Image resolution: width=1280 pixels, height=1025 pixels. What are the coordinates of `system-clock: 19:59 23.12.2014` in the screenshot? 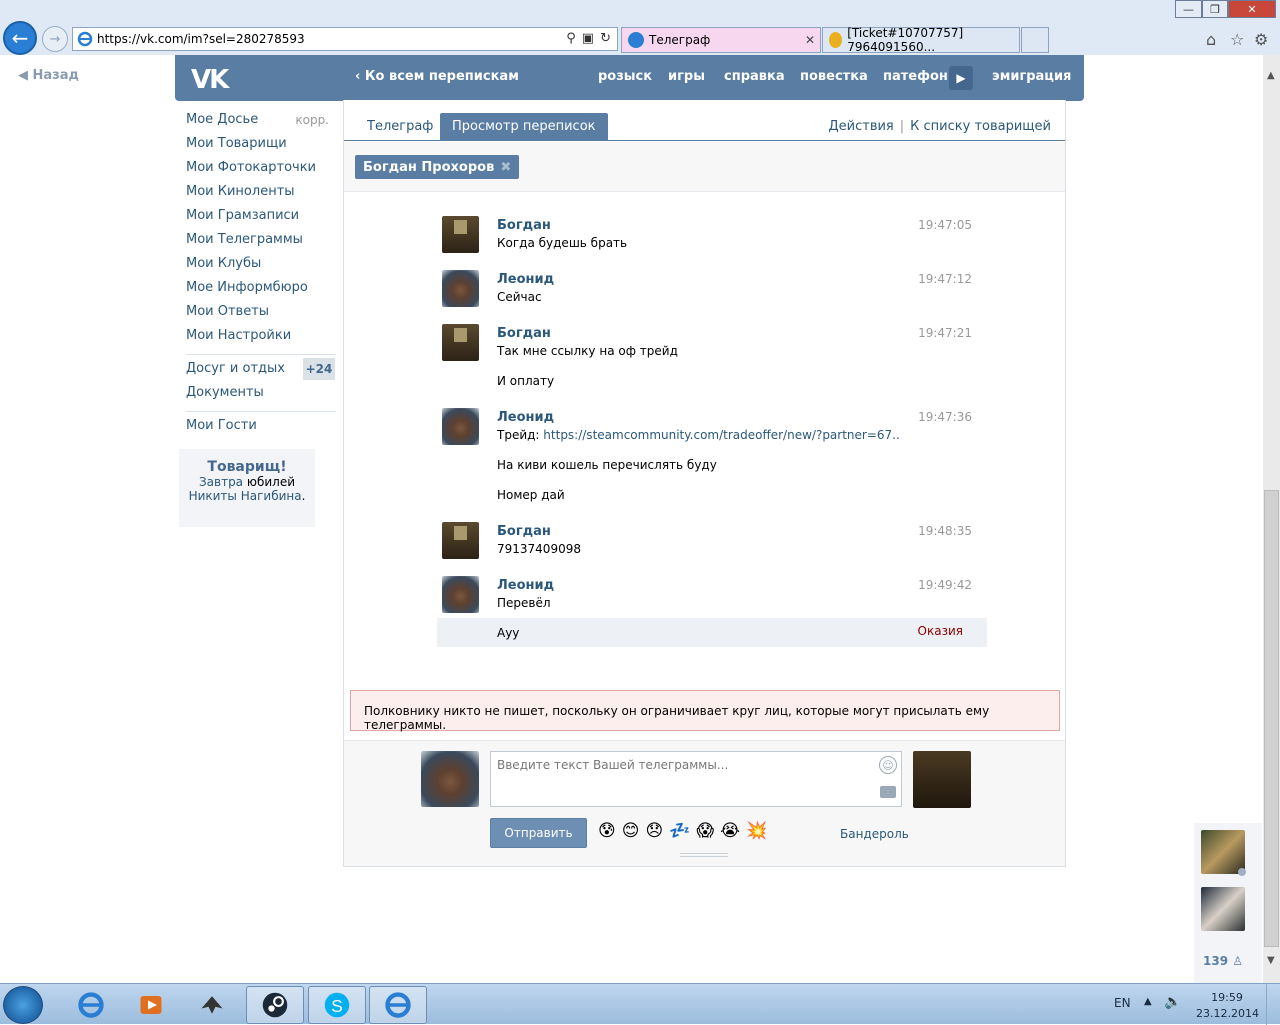 It's located at (1227, 1006).